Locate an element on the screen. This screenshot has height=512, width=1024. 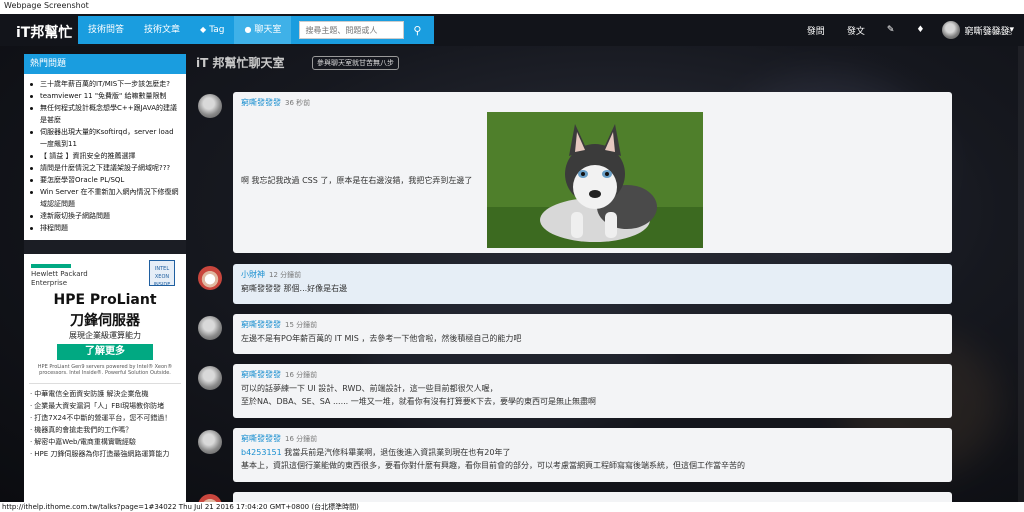
chat-message is located at coordinates (575, 497).